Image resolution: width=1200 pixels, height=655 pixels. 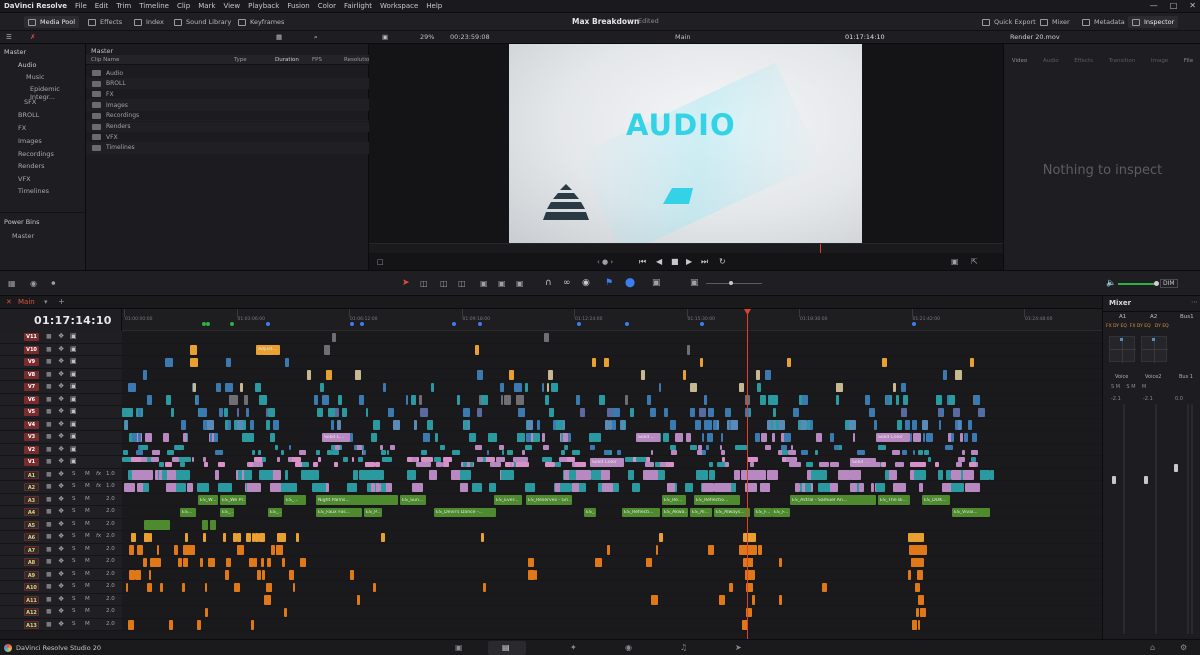 I want to click on media-pool-button: Media Pool, so click(x=52, y=22).